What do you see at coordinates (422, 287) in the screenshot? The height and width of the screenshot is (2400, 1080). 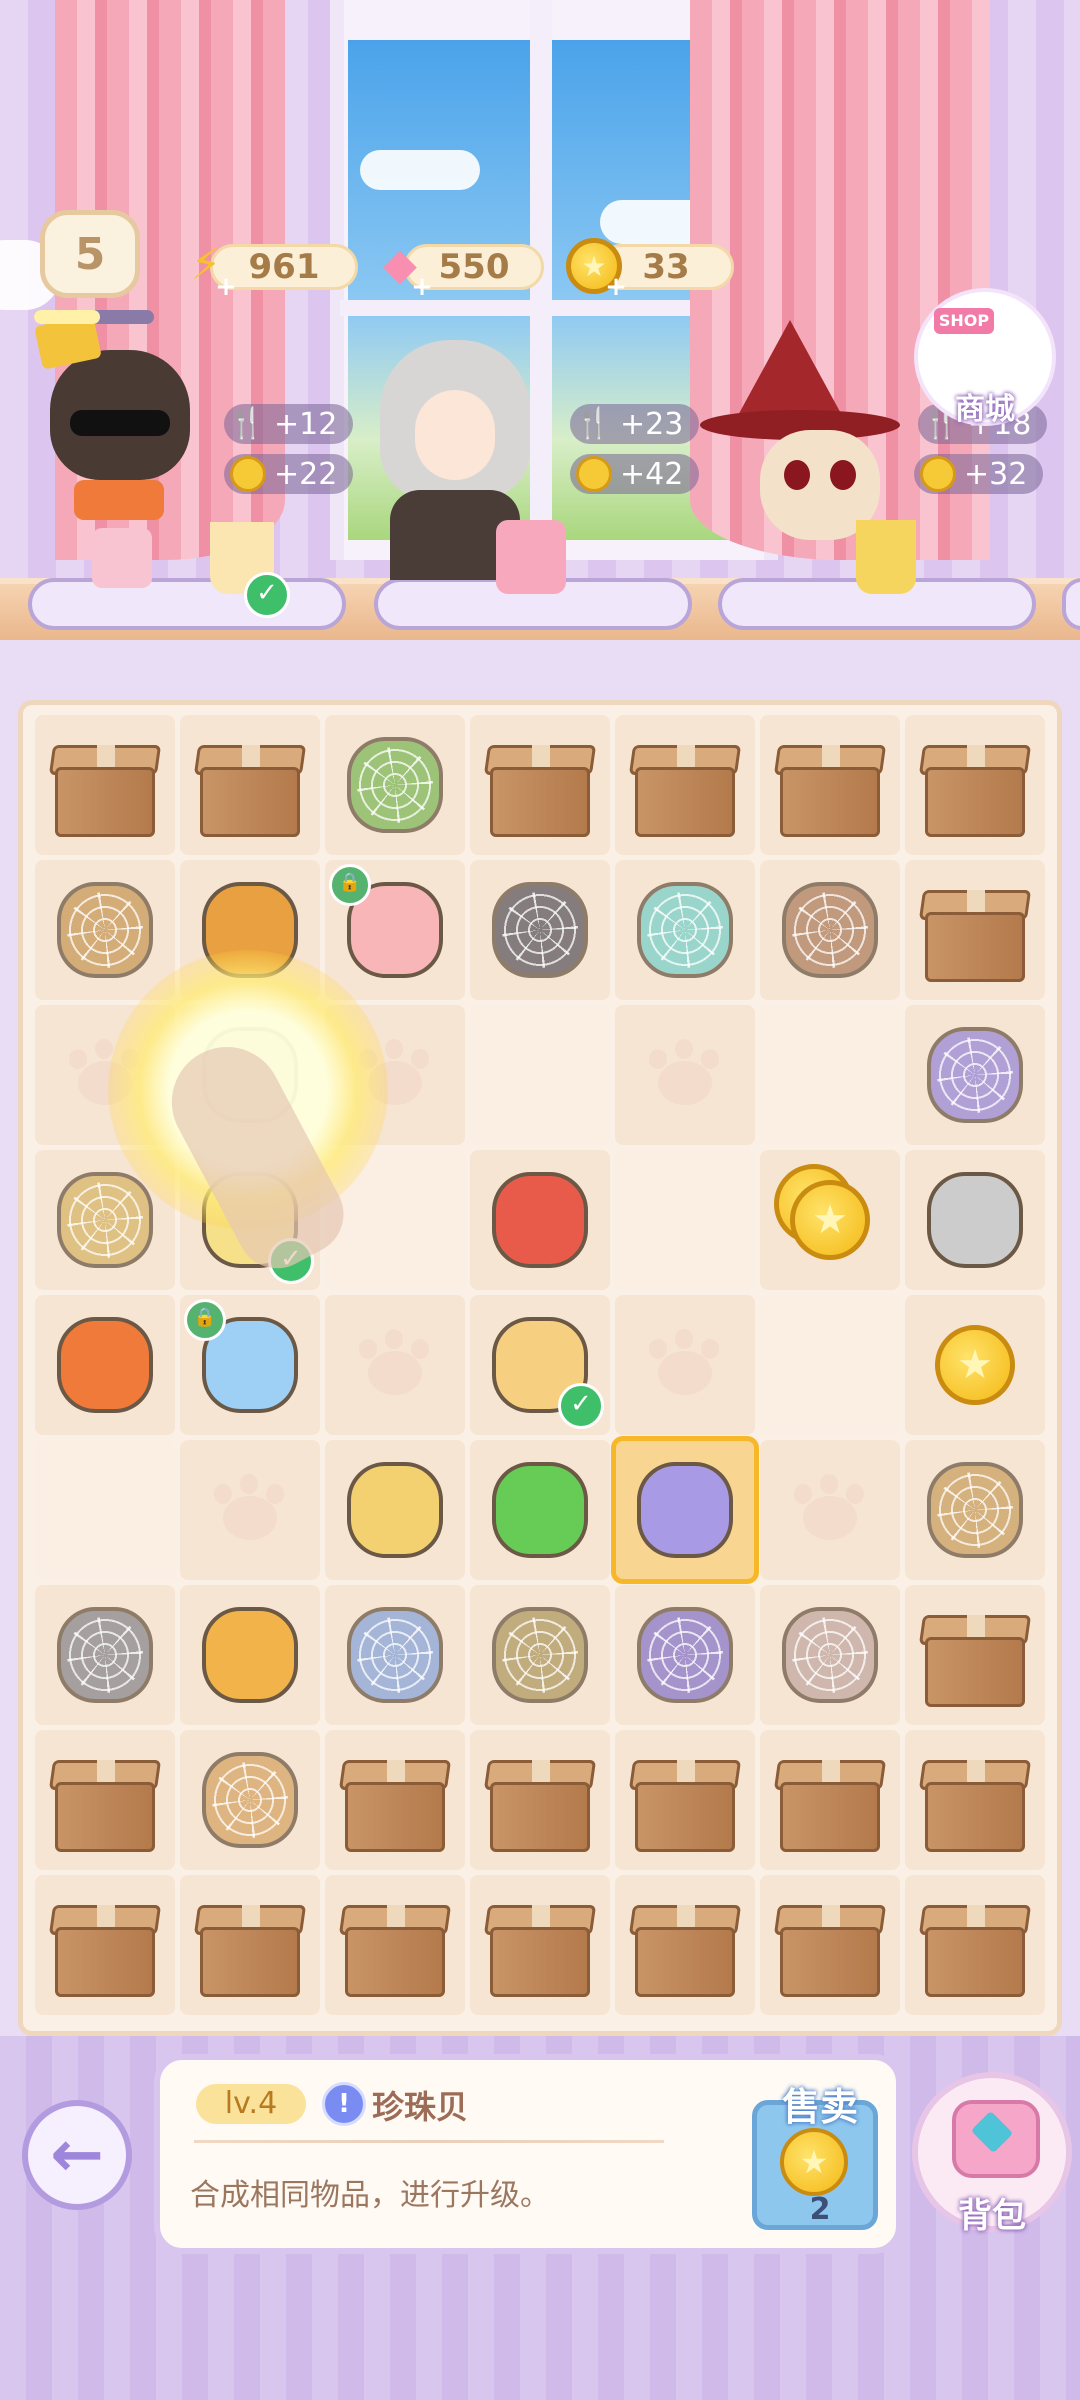 I see `add-gems-icon: +` at bounding box center [422, 287].